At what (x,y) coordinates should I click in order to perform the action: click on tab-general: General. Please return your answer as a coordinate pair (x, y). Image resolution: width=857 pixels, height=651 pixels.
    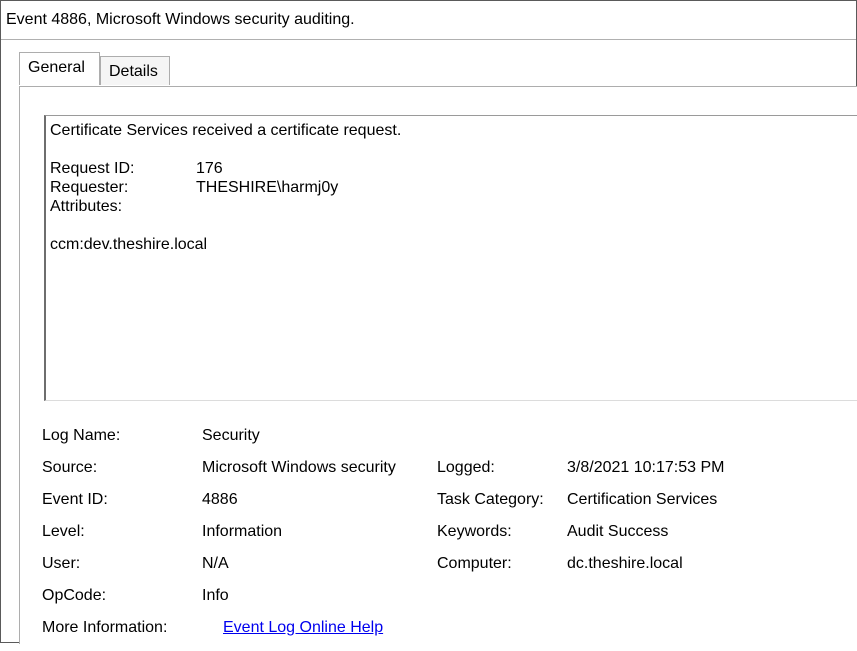
    Looking at the image, I should click on (59, 68).